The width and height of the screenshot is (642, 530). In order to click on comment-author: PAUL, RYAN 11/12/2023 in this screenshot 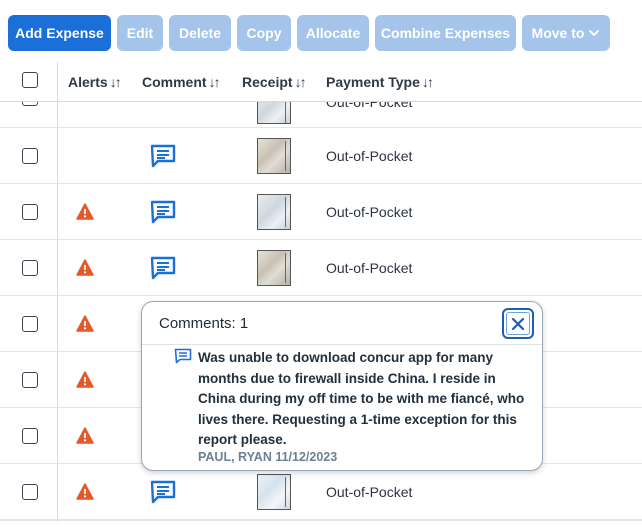, I will do `click(268, 457)`.